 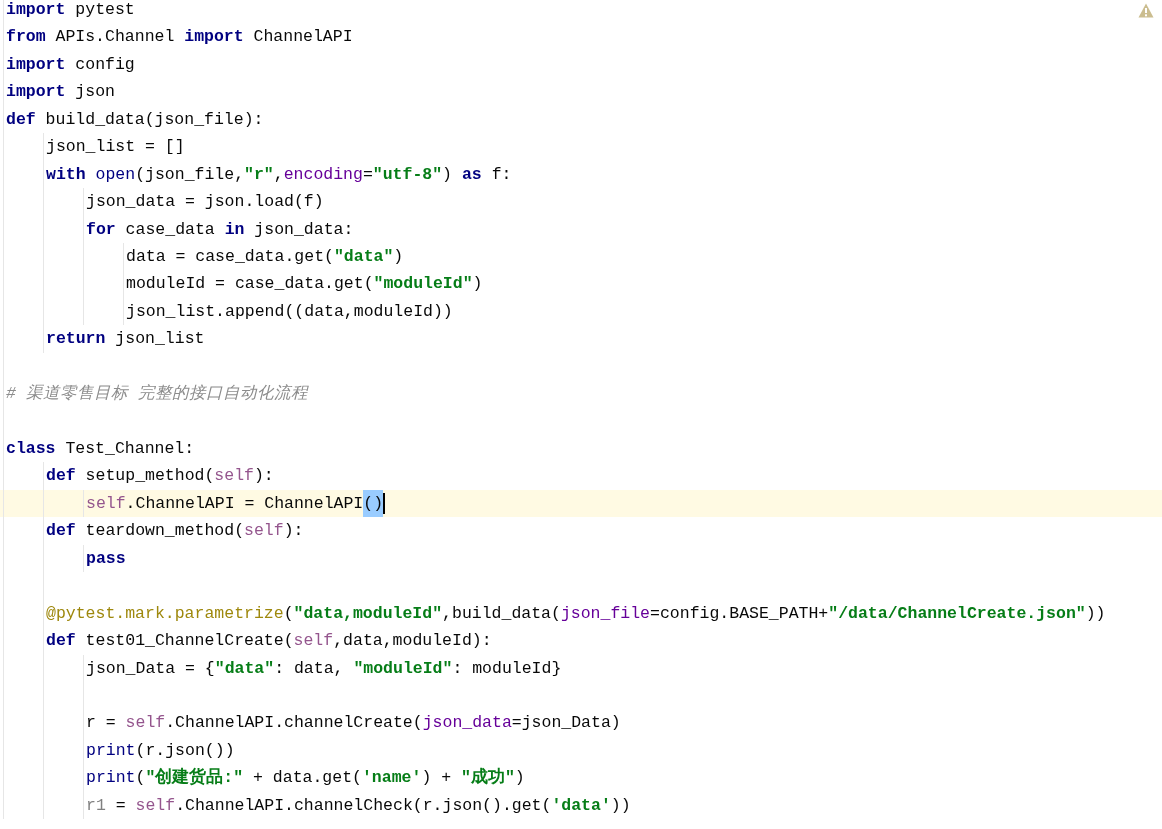 What do you see at coordinates (135, 119) in the screenshot?
I see `code-line: def build_data(json_file):` at bounding box center [135, 119].